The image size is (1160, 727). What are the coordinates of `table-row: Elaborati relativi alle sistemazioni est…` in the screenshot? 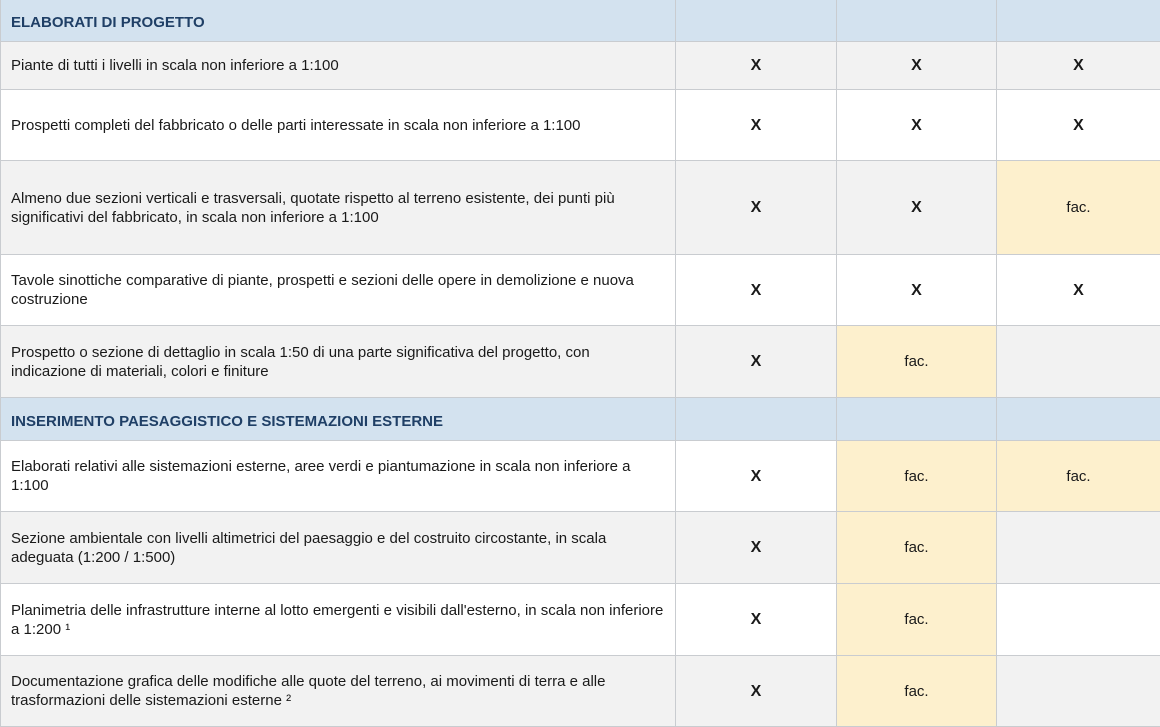 It's located at (580, 476).